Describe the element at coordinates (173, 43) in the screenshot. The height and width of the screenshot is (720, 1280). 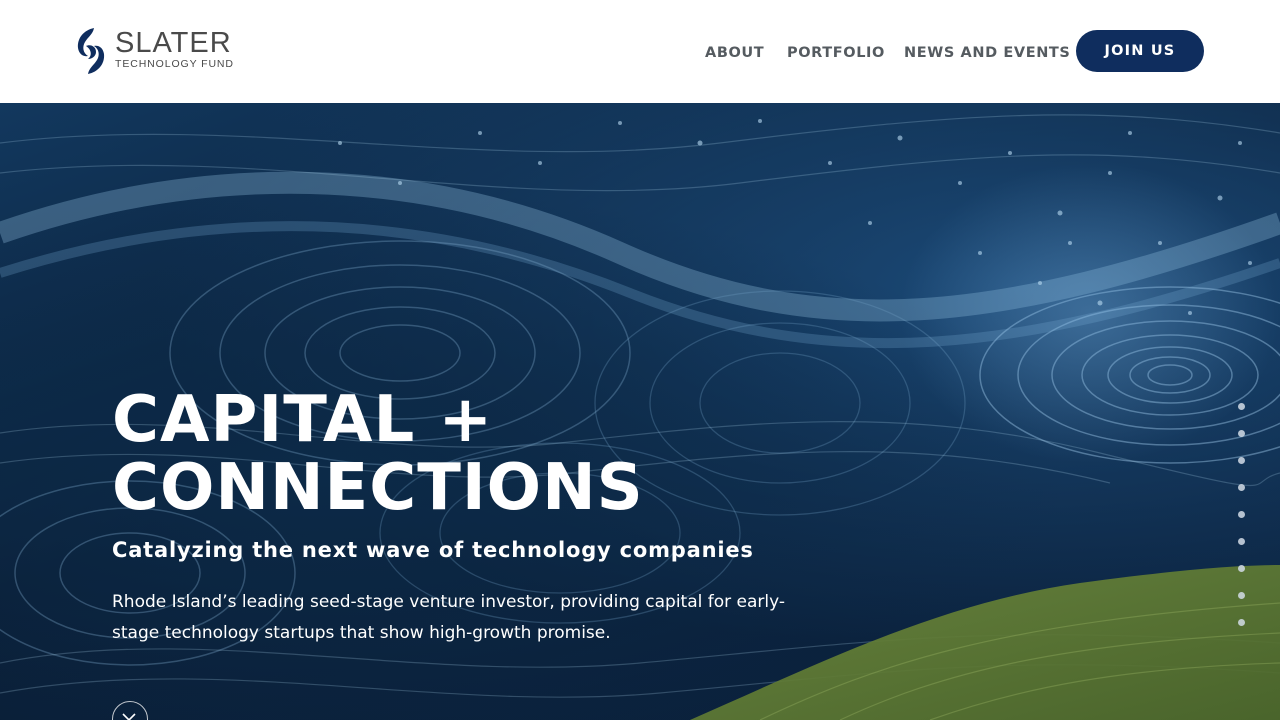
I see `logo-wordmark: SLATER` at that location.